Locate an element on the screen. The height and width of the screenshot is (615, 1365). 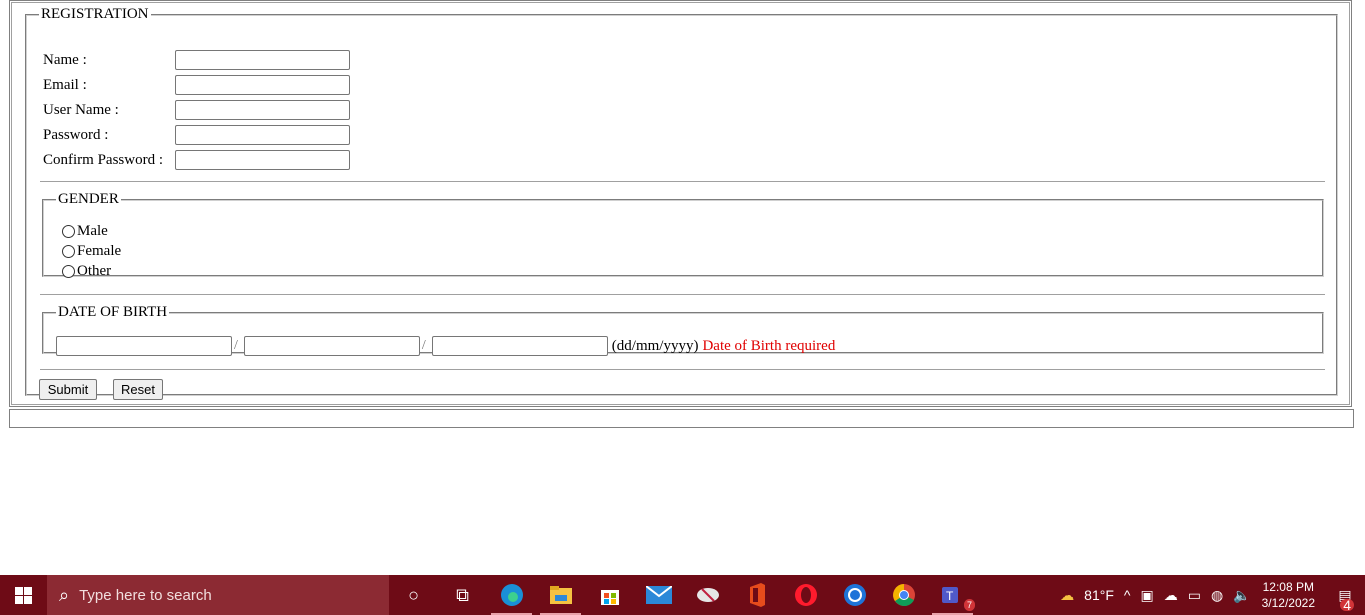
radio-female is located at coordinates (68, 251).